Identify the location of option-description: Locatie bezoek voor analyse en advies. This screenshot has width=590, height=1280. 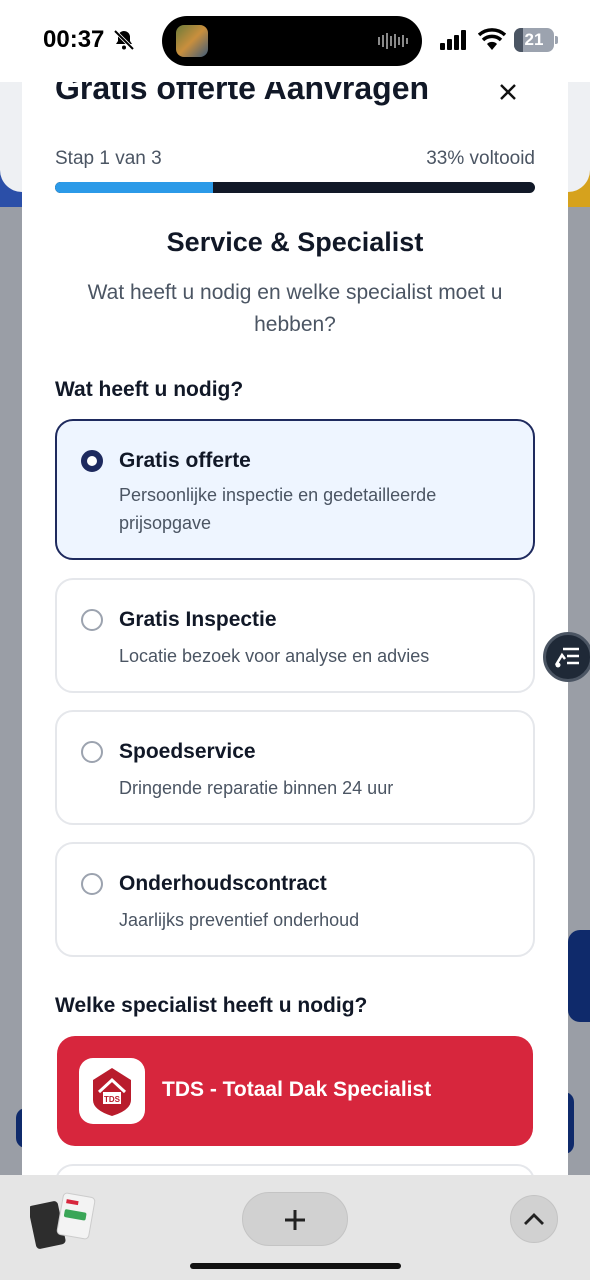
(274, 656).